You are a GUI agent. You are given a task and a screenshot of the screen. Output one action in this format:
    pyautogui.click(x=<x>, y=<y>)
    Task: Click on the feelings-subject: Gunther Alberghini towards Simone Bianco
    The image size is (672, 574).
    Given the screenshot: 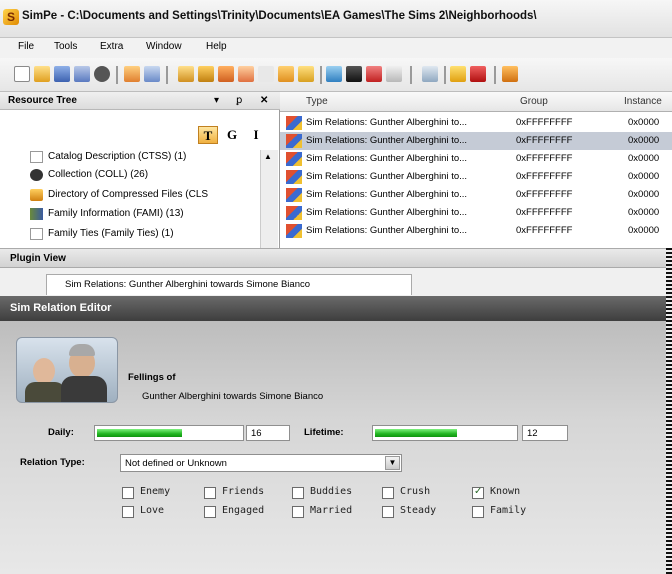 What is the action you would take?
    pyautogui.click(x=233, y=396)
    